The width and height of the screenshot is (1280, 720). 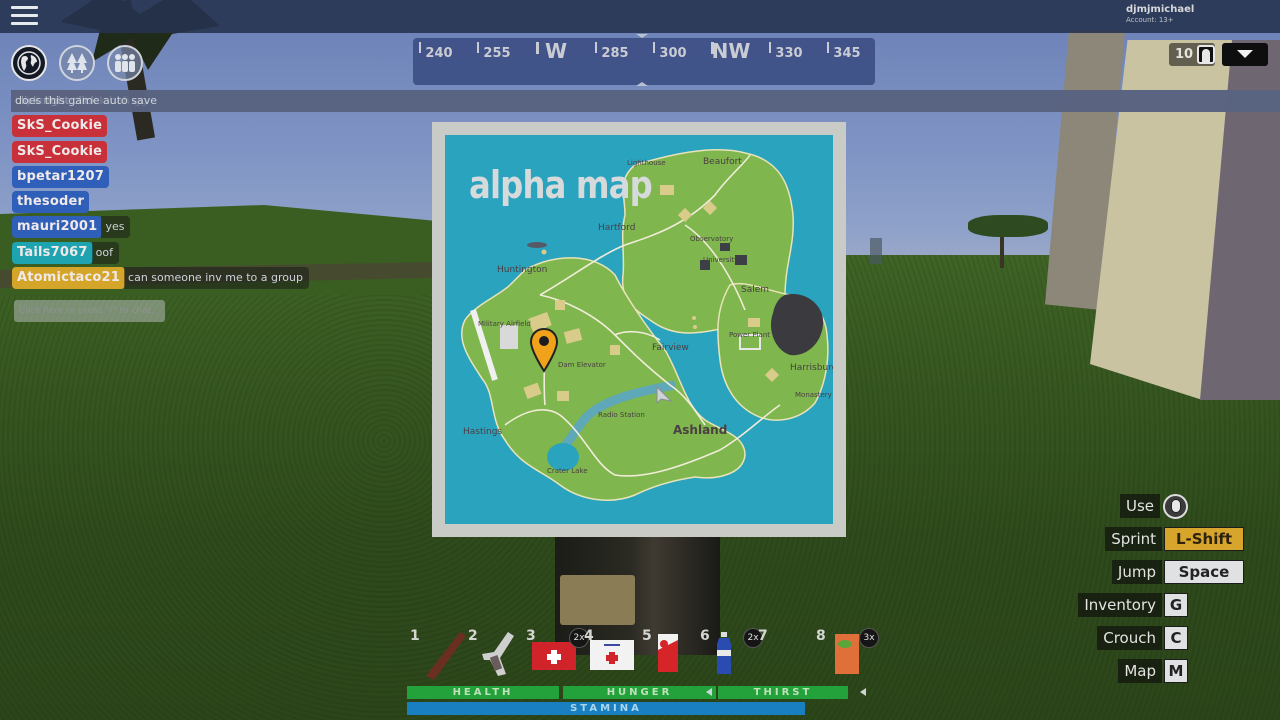 What do you see at coordinates (483, 432) in the screenshot?
I see `map-label-hastings: Hastings` at bounding box center [483, 432].